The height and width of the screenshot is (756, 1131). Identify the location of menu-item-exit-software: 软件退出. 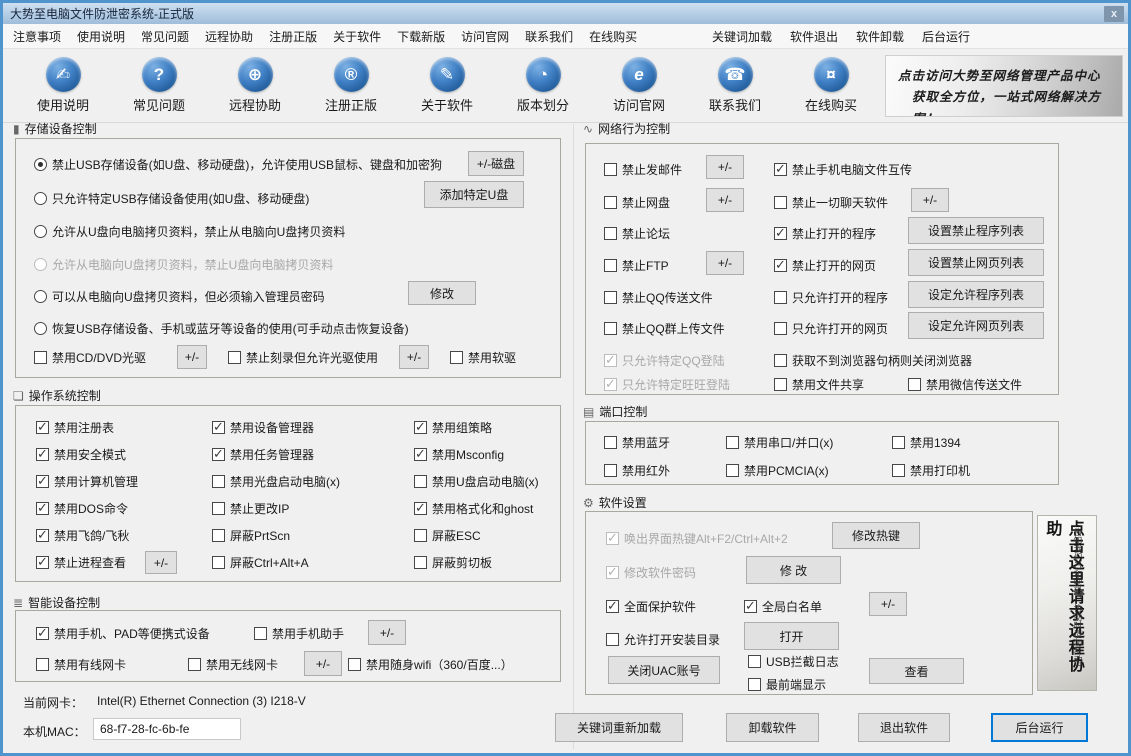
(814, 36).